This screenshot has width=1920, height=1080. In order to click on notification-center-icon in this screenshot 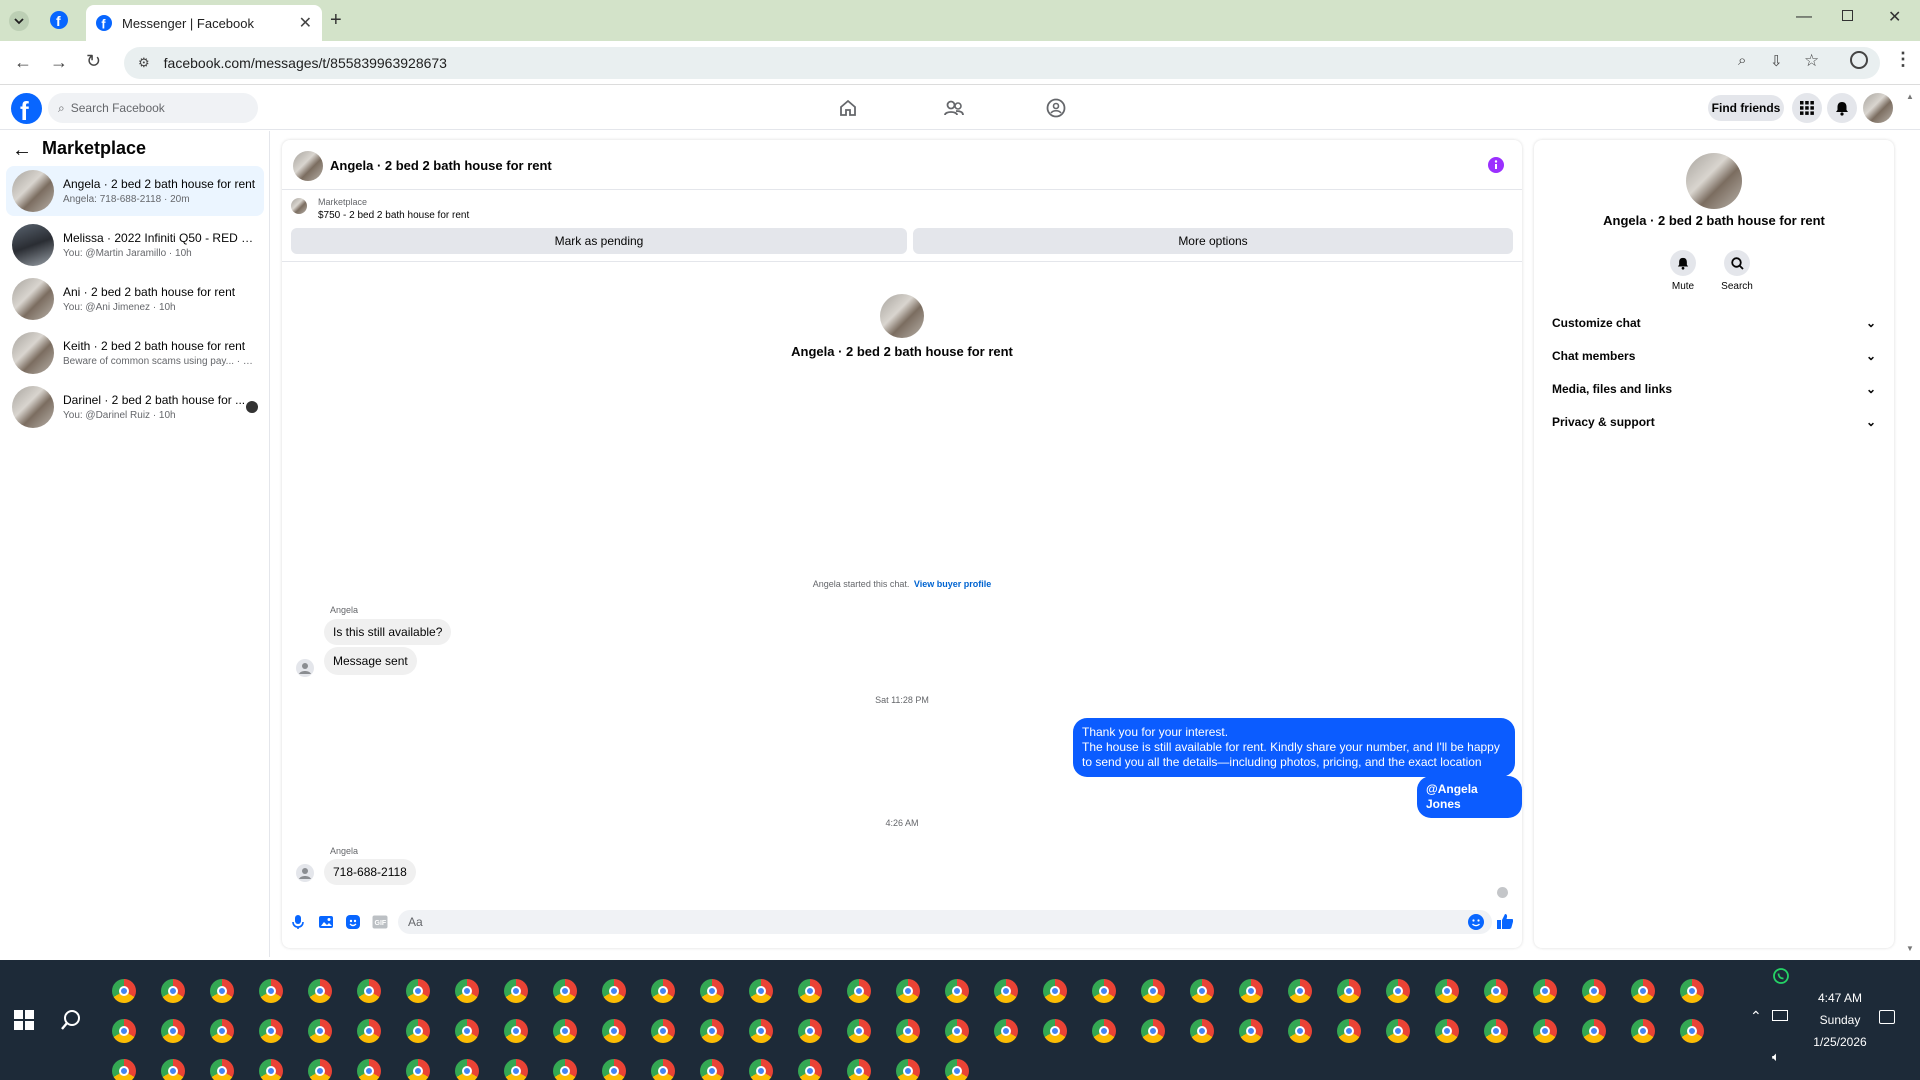, I will do `click(1887, 1017)`.